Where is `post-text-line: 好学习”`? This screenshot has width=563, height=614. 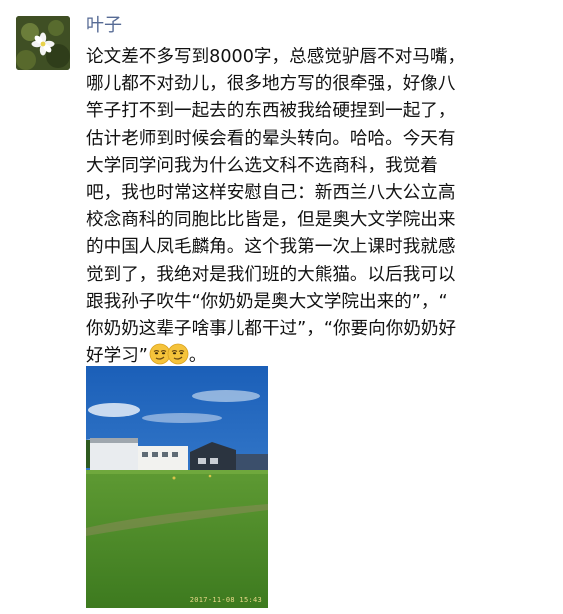 post-text-line: 好学习” is located at coordinates (117, 356).